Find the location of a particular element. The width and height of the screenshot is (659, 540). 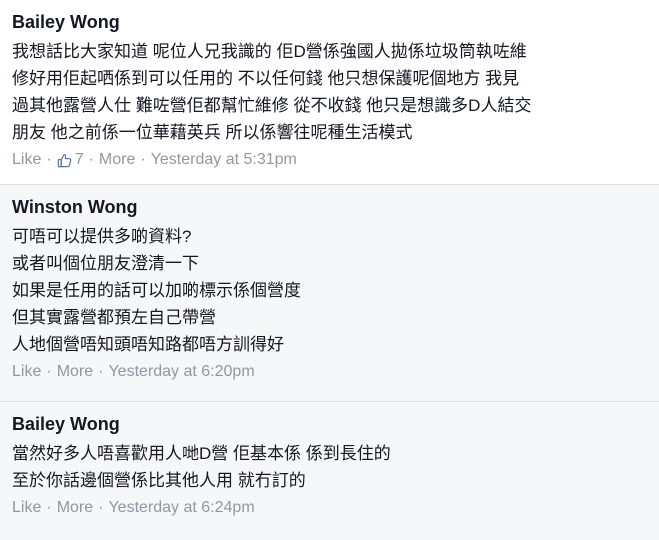

comment-text-line: 可唔可以提供多啲資料? is located at coordinates (102, 236).